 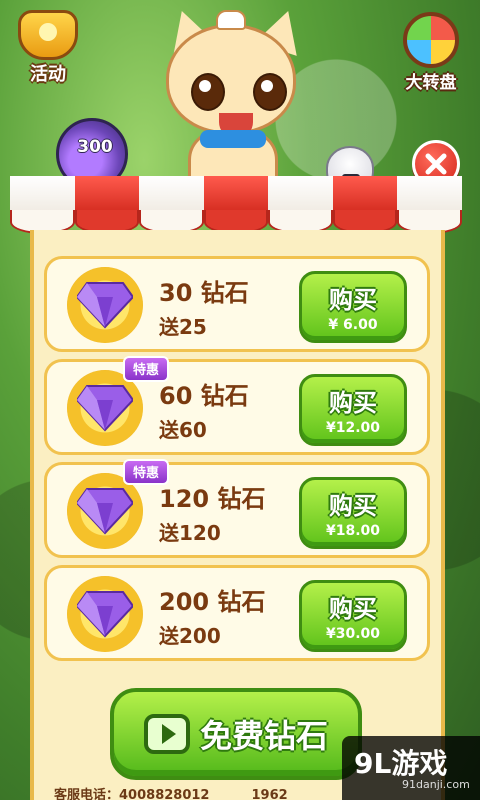 I want to click on event-label: 活动, so click(x=48, y=74).